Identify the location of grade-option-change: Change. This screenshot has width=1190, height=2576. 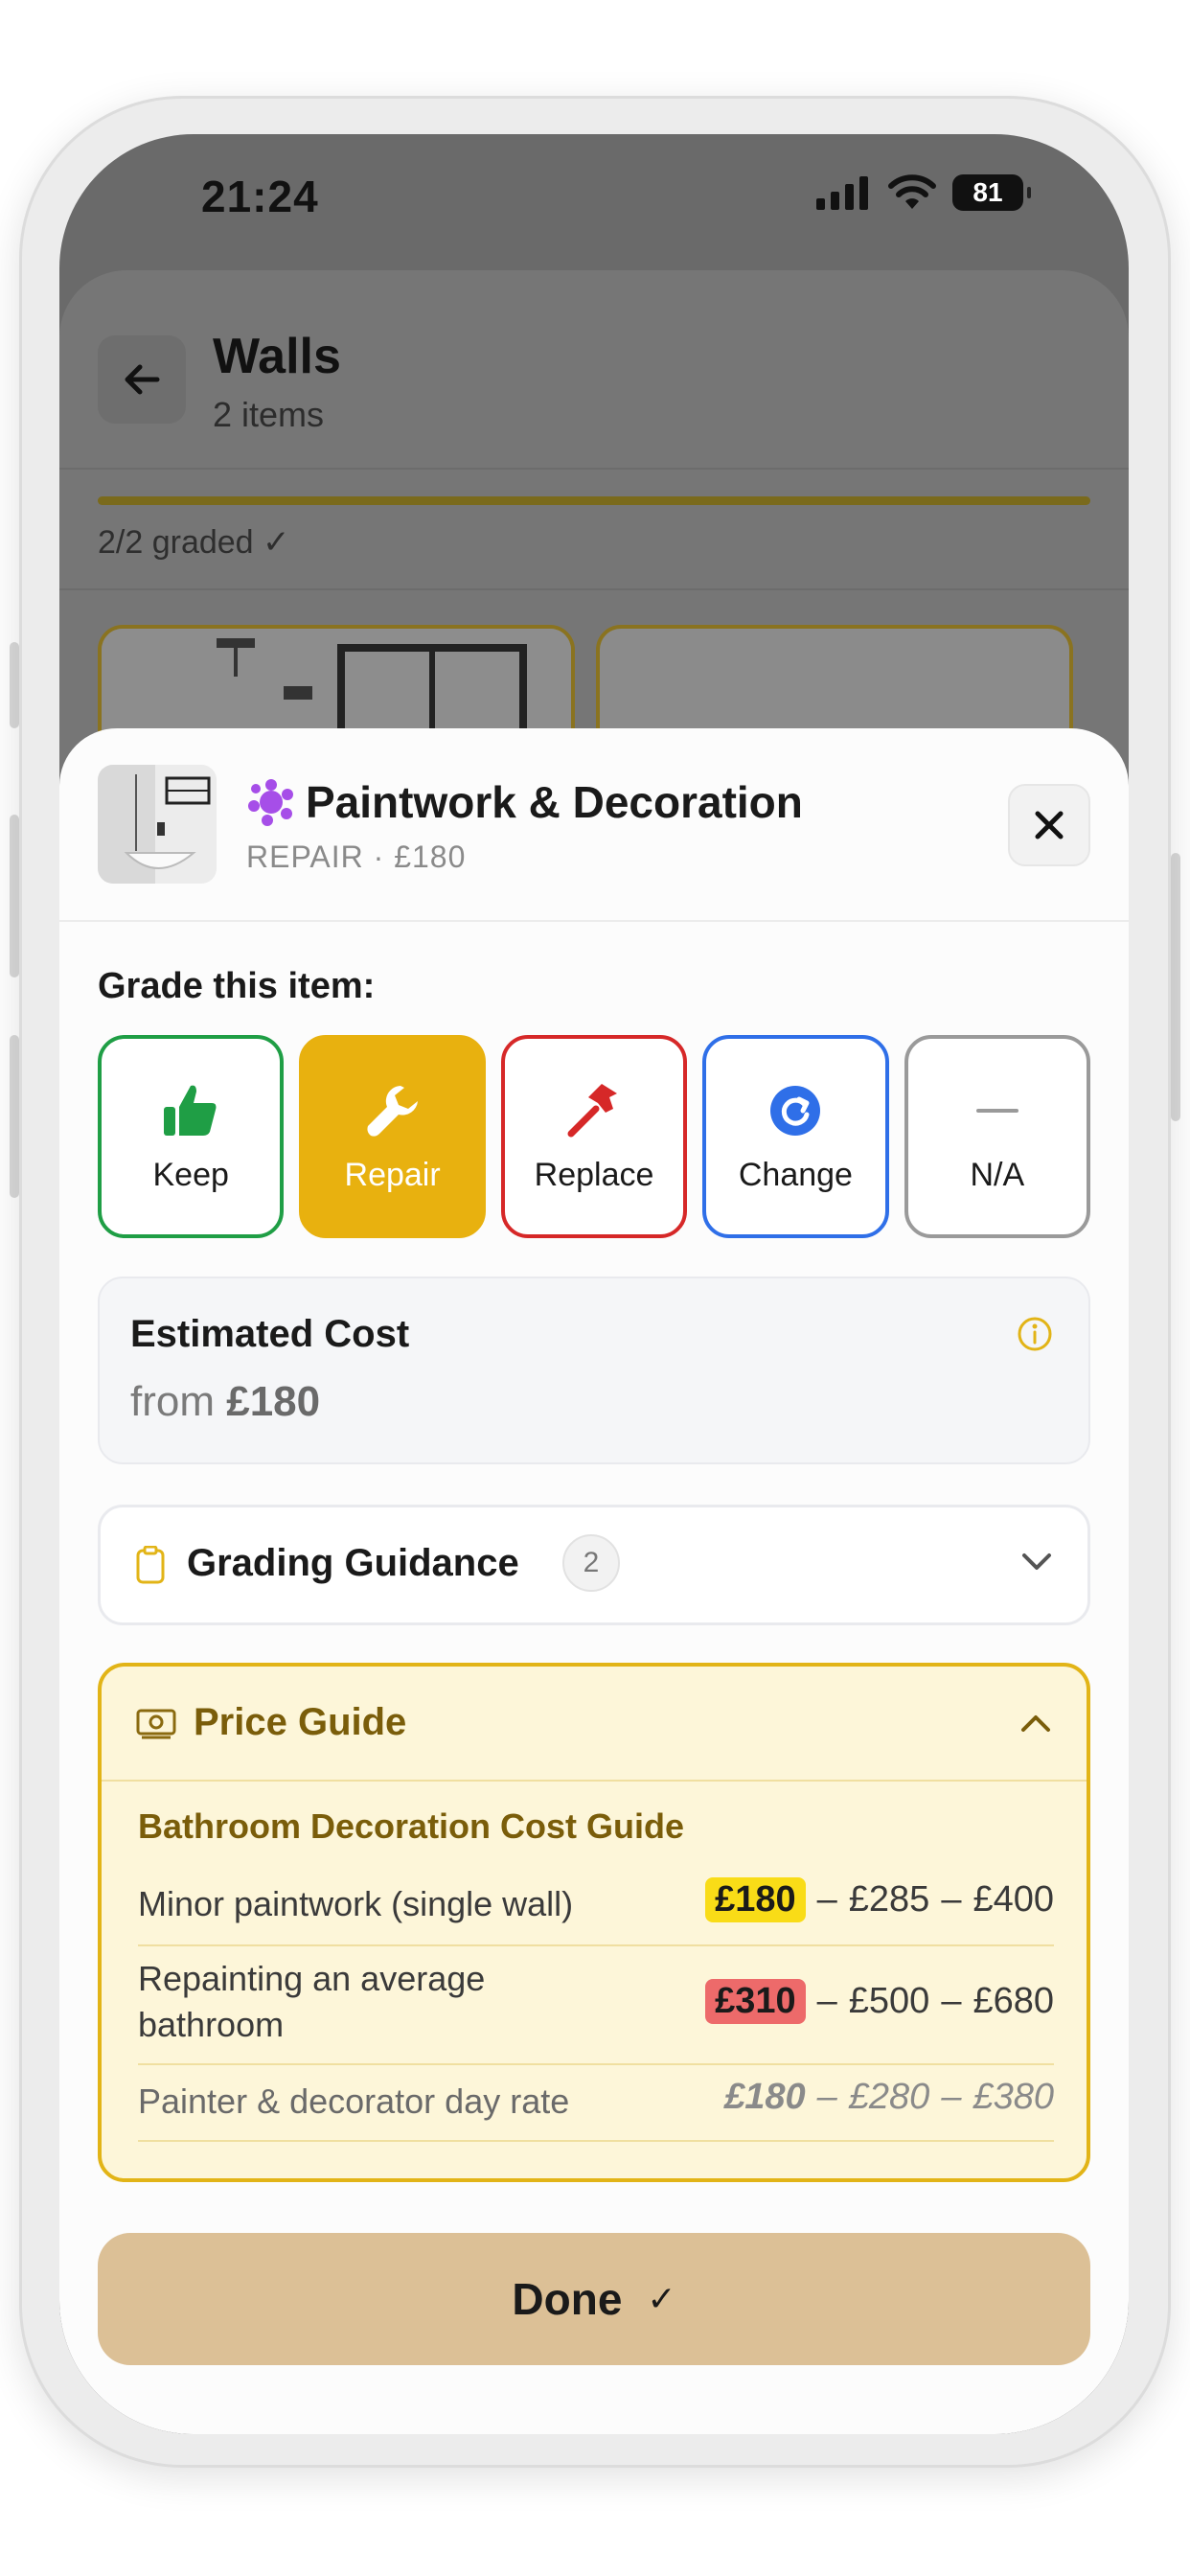
(795, 1136).